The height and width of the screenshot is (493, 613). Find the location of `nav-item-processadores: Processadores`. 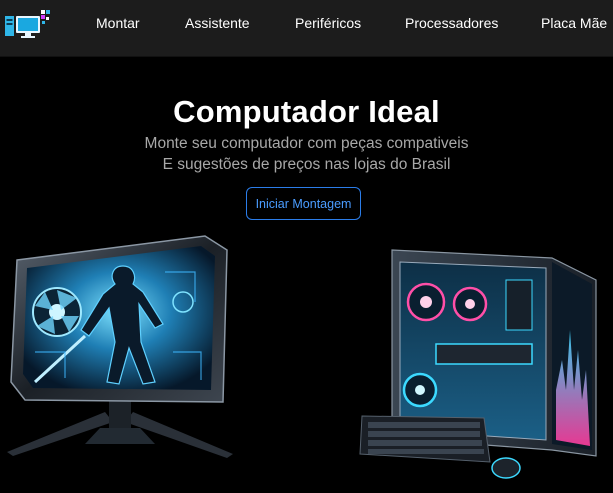

nav-item-processadores: Processadores is located at coordinates (451, 23).